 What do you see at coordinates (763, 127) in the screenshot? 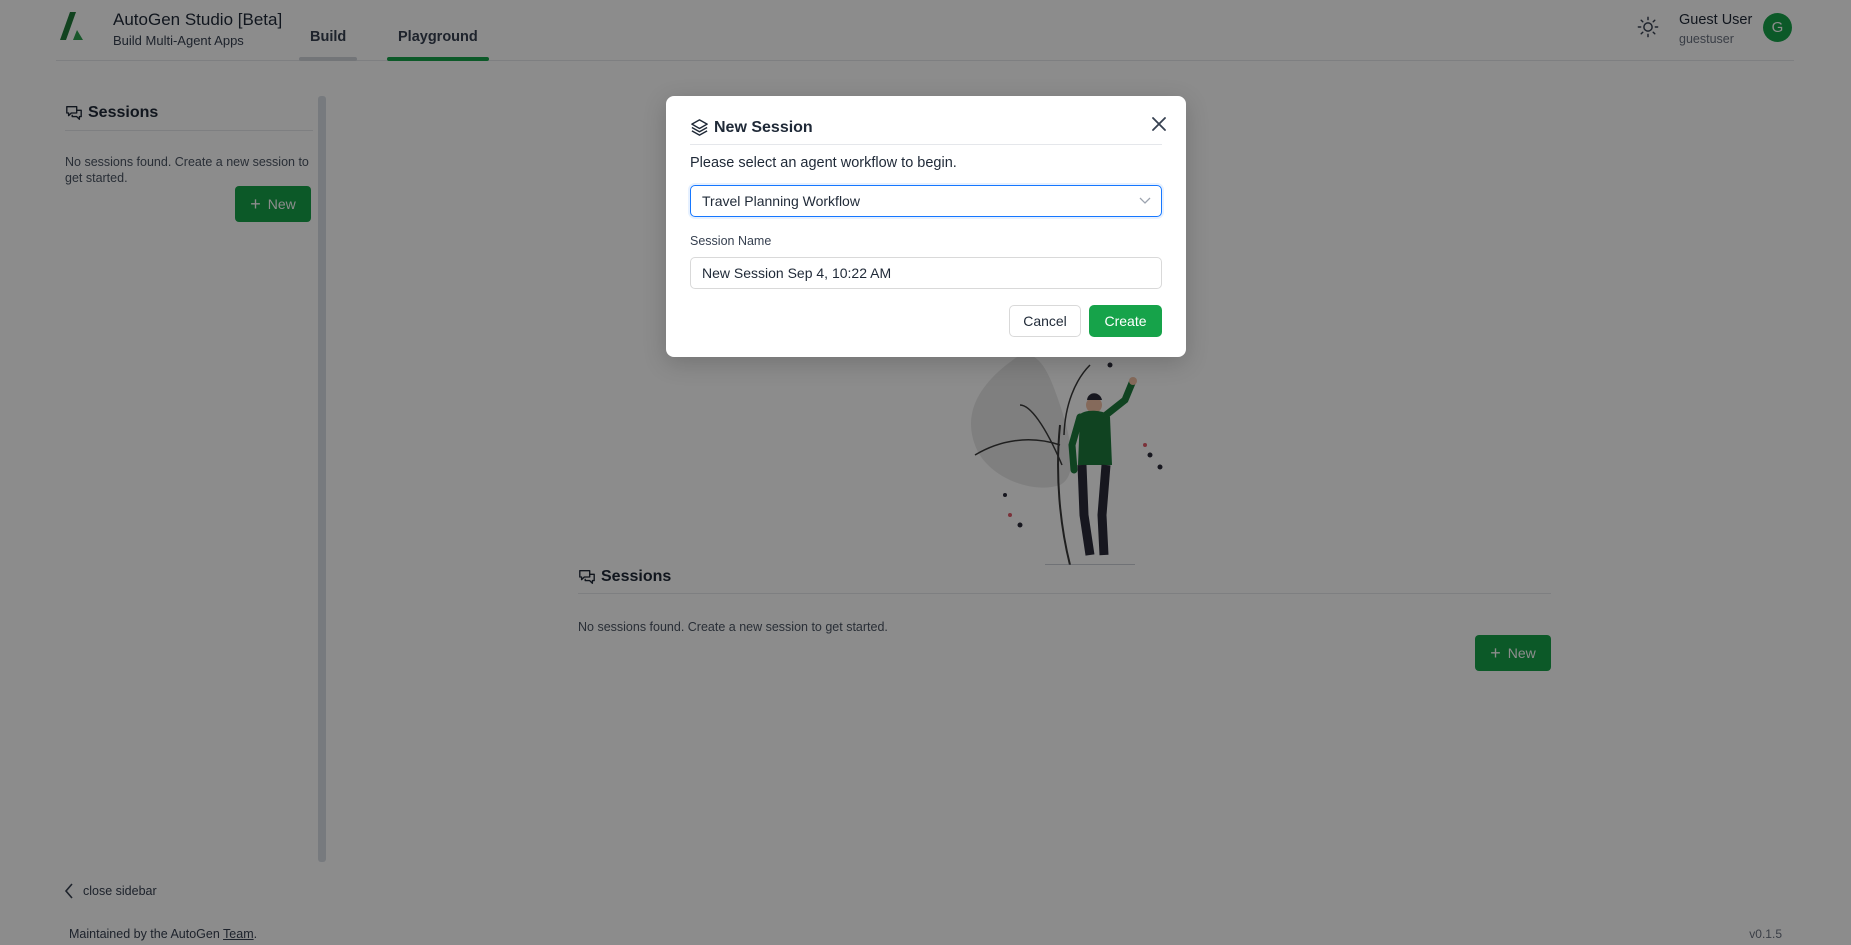
I see `modal-title-text: New Session` at bounding box center [763, 127].